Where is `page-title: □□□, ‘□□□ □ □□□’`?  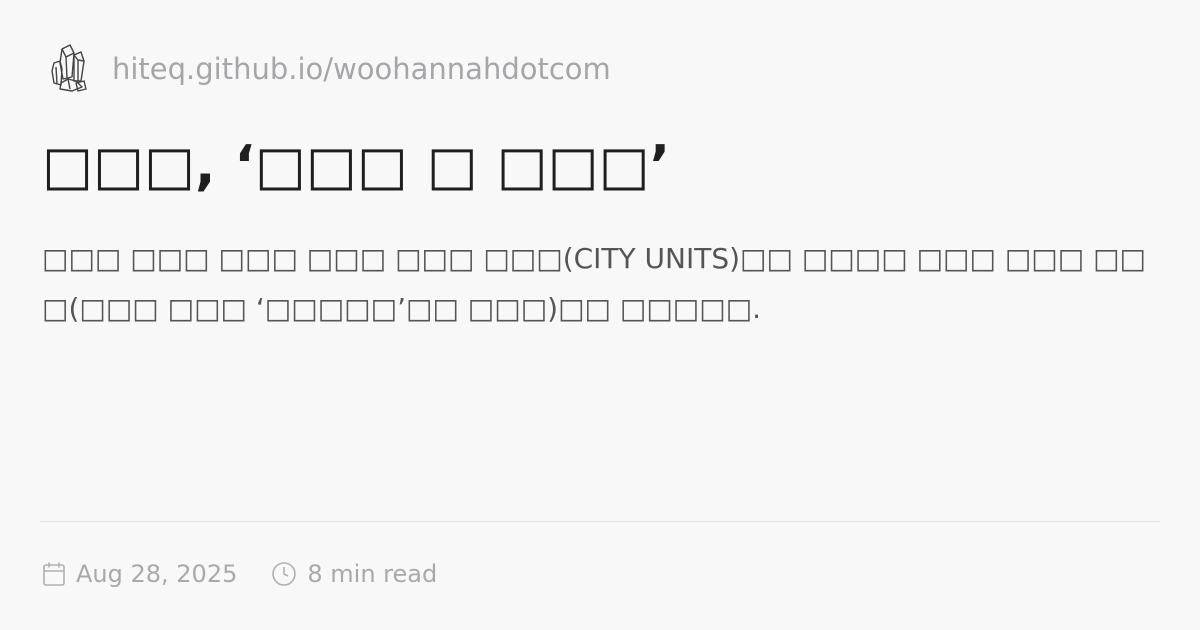
page-title: □□□, ‘□□□ □ □□□’ is located at coordinates (356, 165).